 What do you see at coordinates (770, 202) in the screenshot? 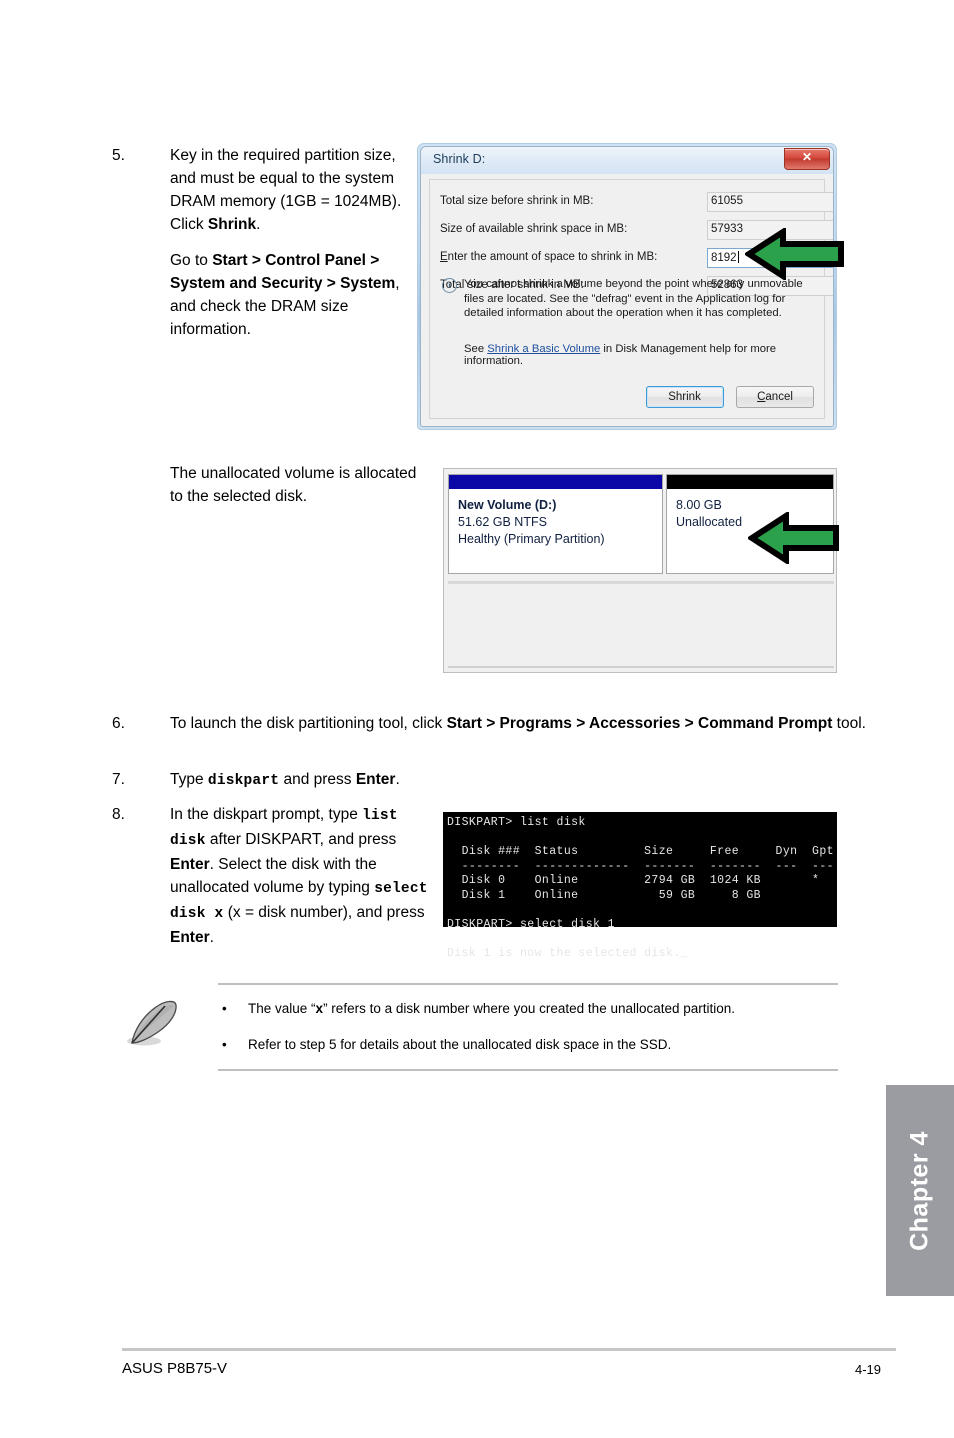
I see `field-total-size-before-value: 61055` at bounding box center [770, 202].